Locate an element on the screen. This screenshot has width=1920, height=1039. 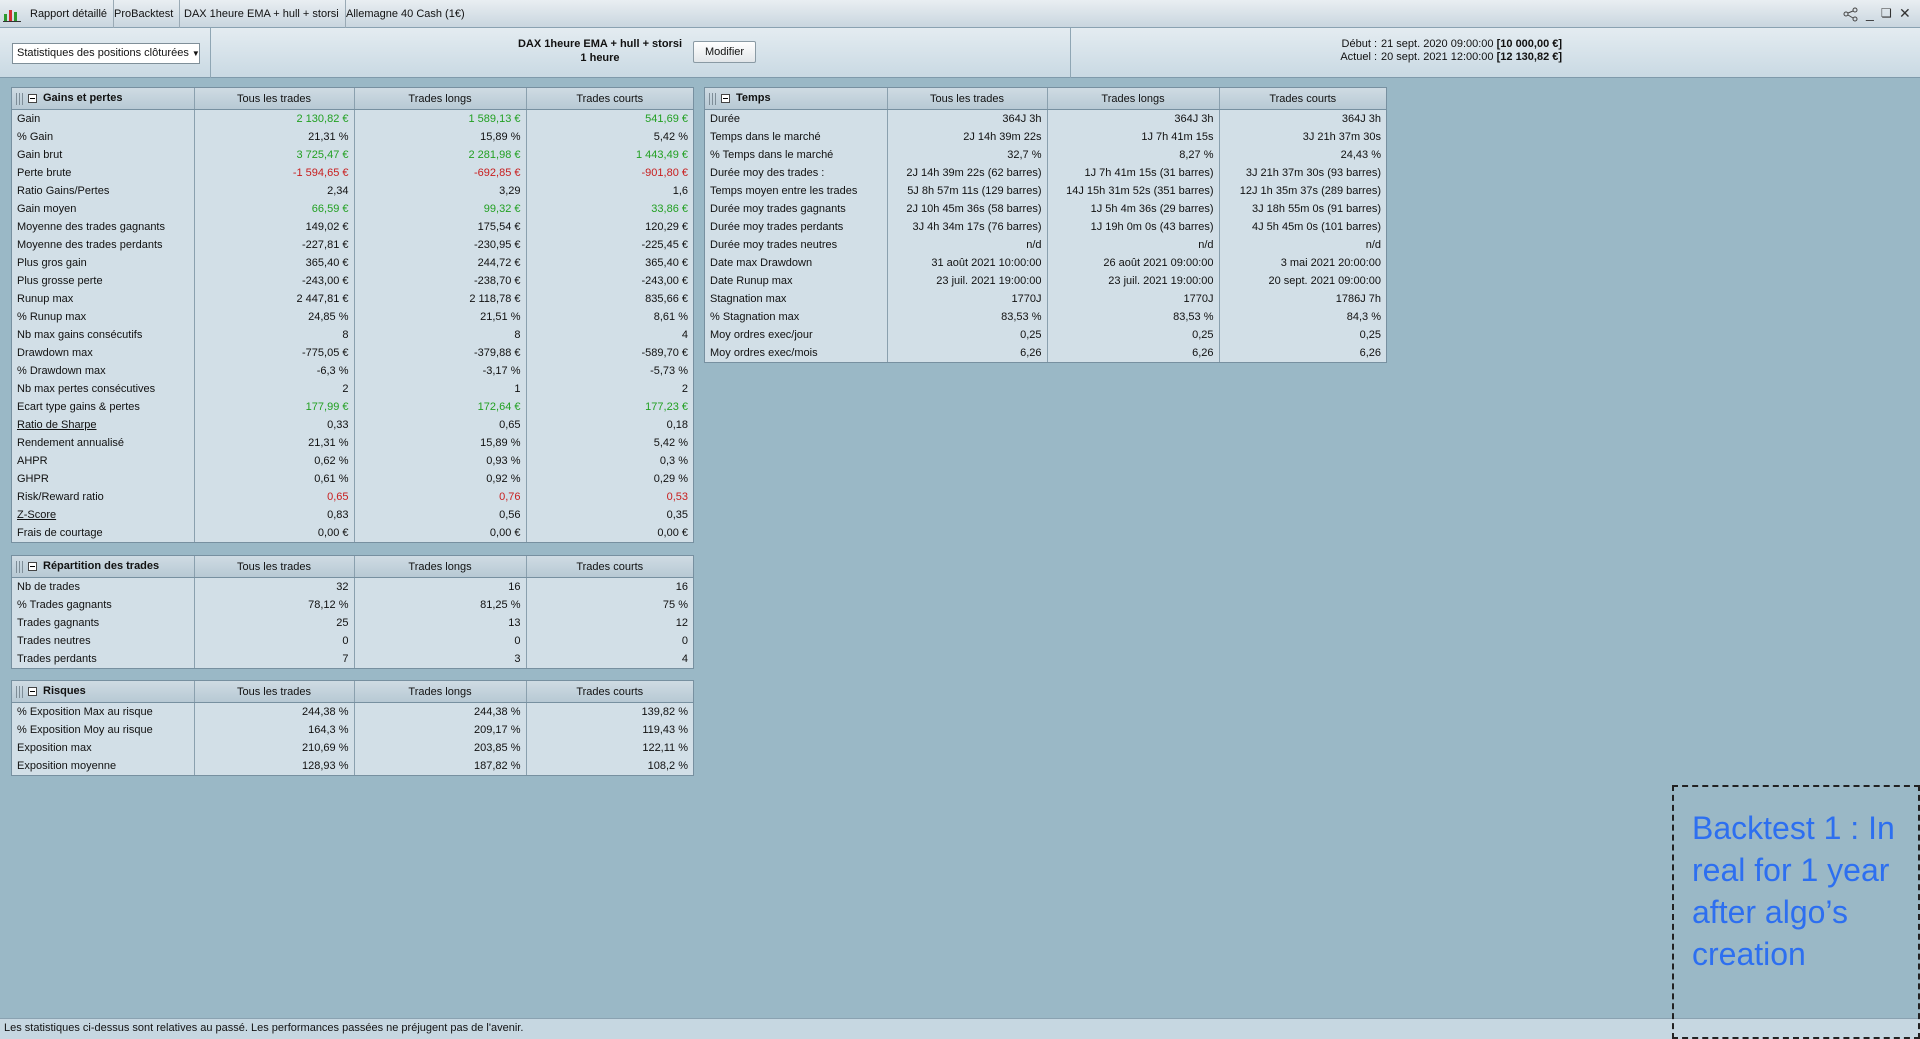
cell-value: n/d is located at coordinates (1132, 245).